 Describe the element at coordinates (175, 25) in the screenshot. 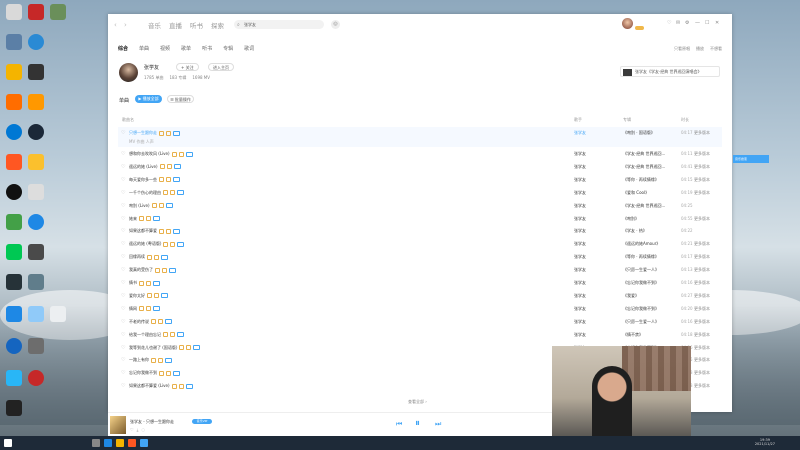

I see `nav-tab-live: 直播` at that location.